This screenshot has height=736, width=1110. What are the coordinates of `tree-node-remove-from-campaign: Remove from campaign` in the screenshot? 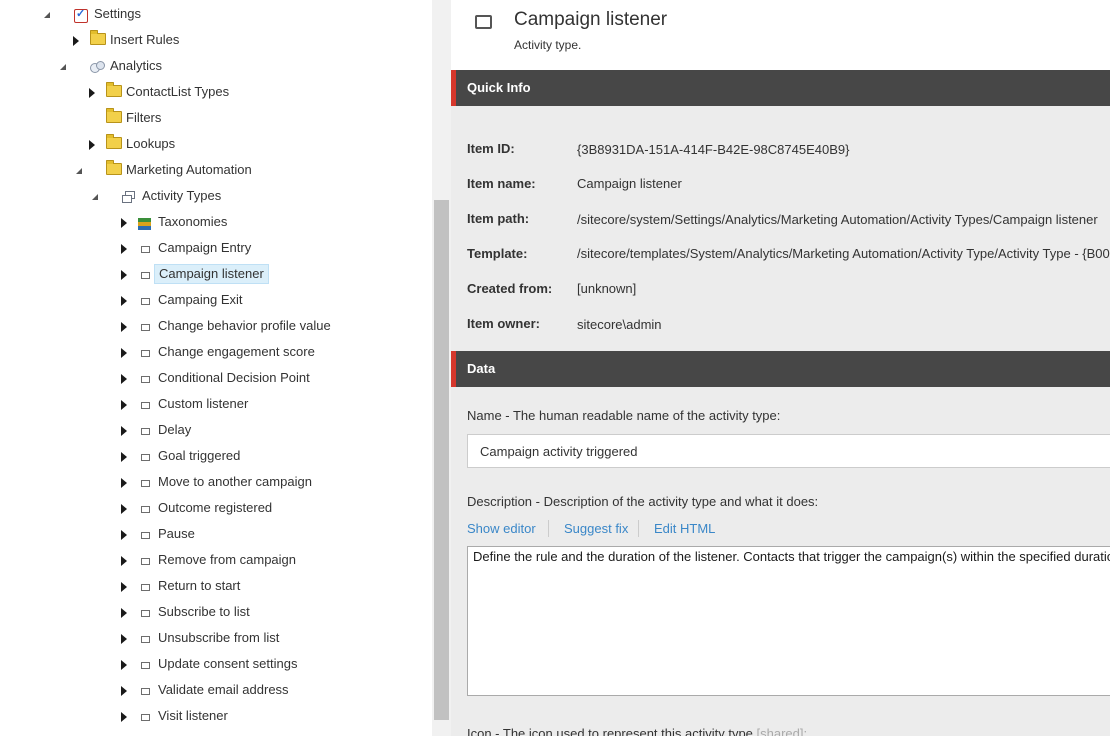 It's located at (215, 561).